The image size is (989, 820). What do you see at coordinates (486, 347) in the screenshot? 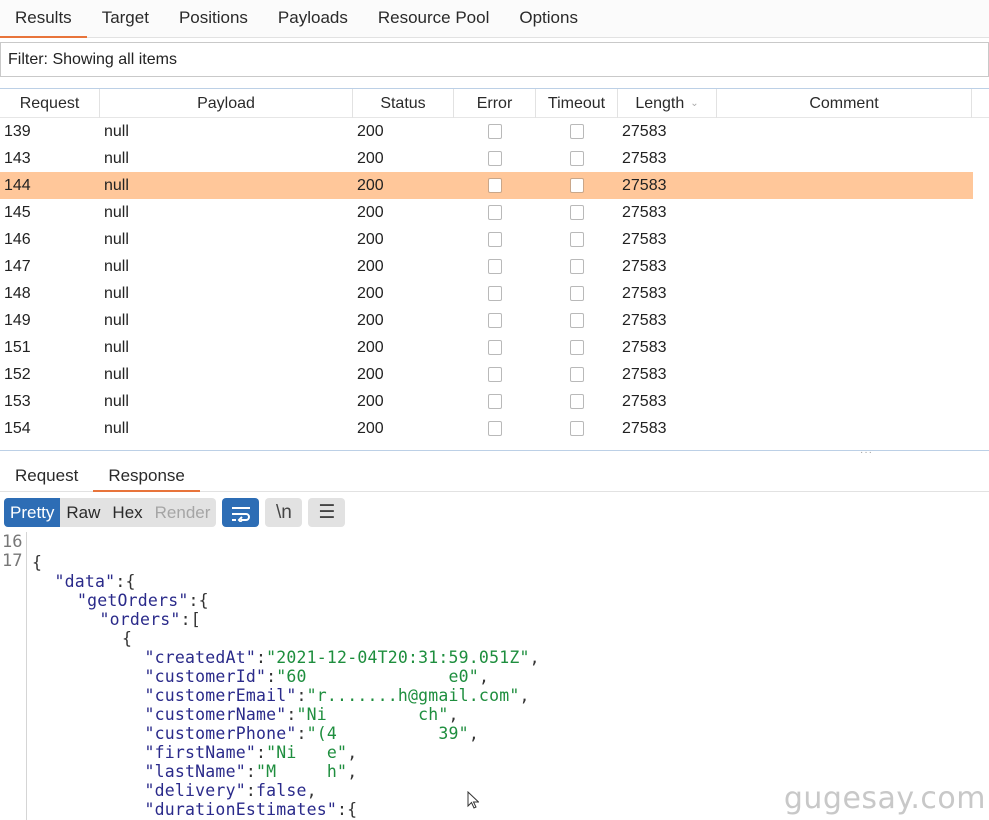
I see `table-row: 151 null 200 27583` at bounding box center [486, 347].